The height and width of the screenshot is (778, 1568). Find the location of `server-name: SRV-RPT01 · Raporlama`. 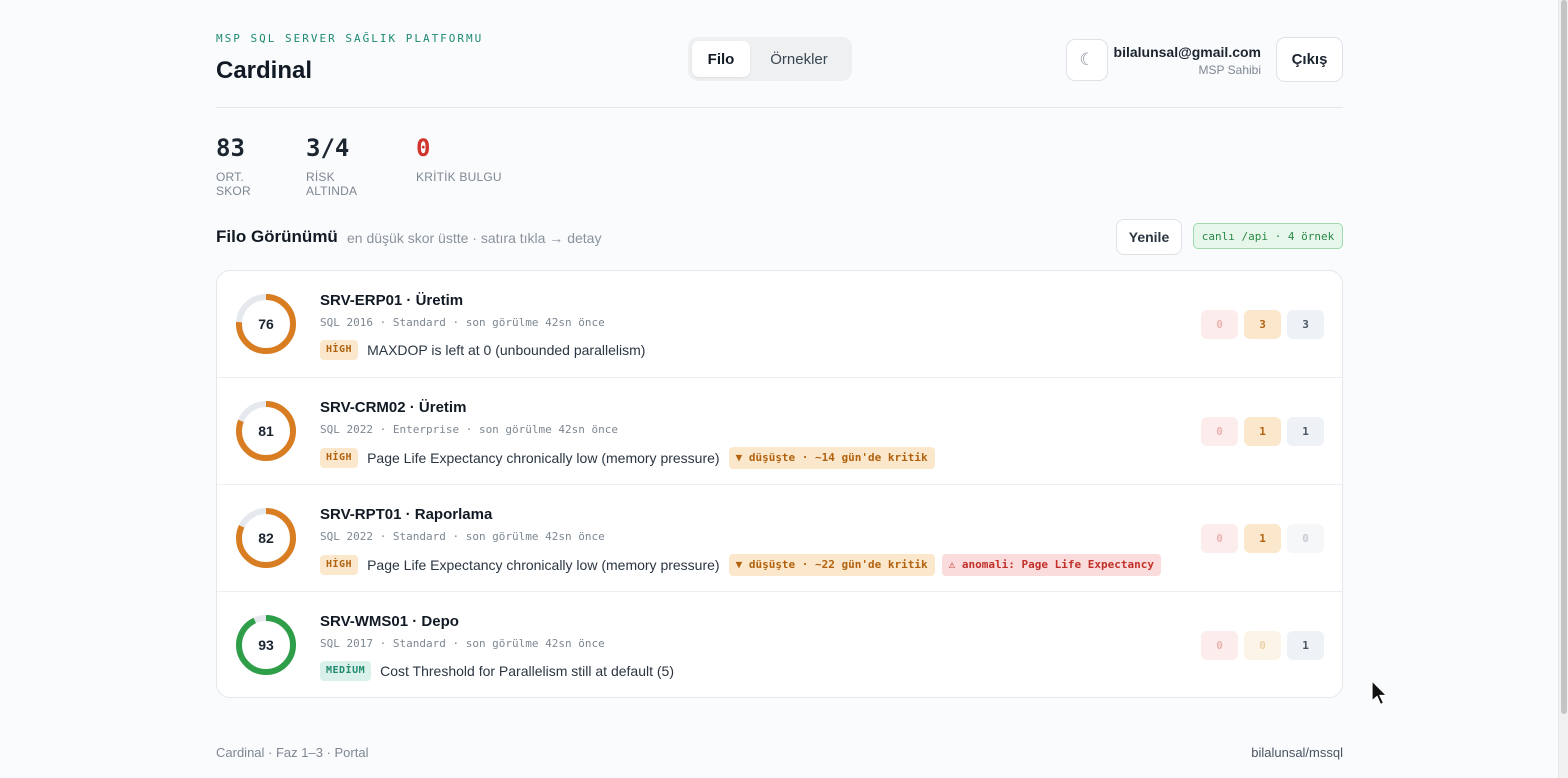

server-name: SRV-RPT01 · Raporlama is located at coordinates (406, 514).